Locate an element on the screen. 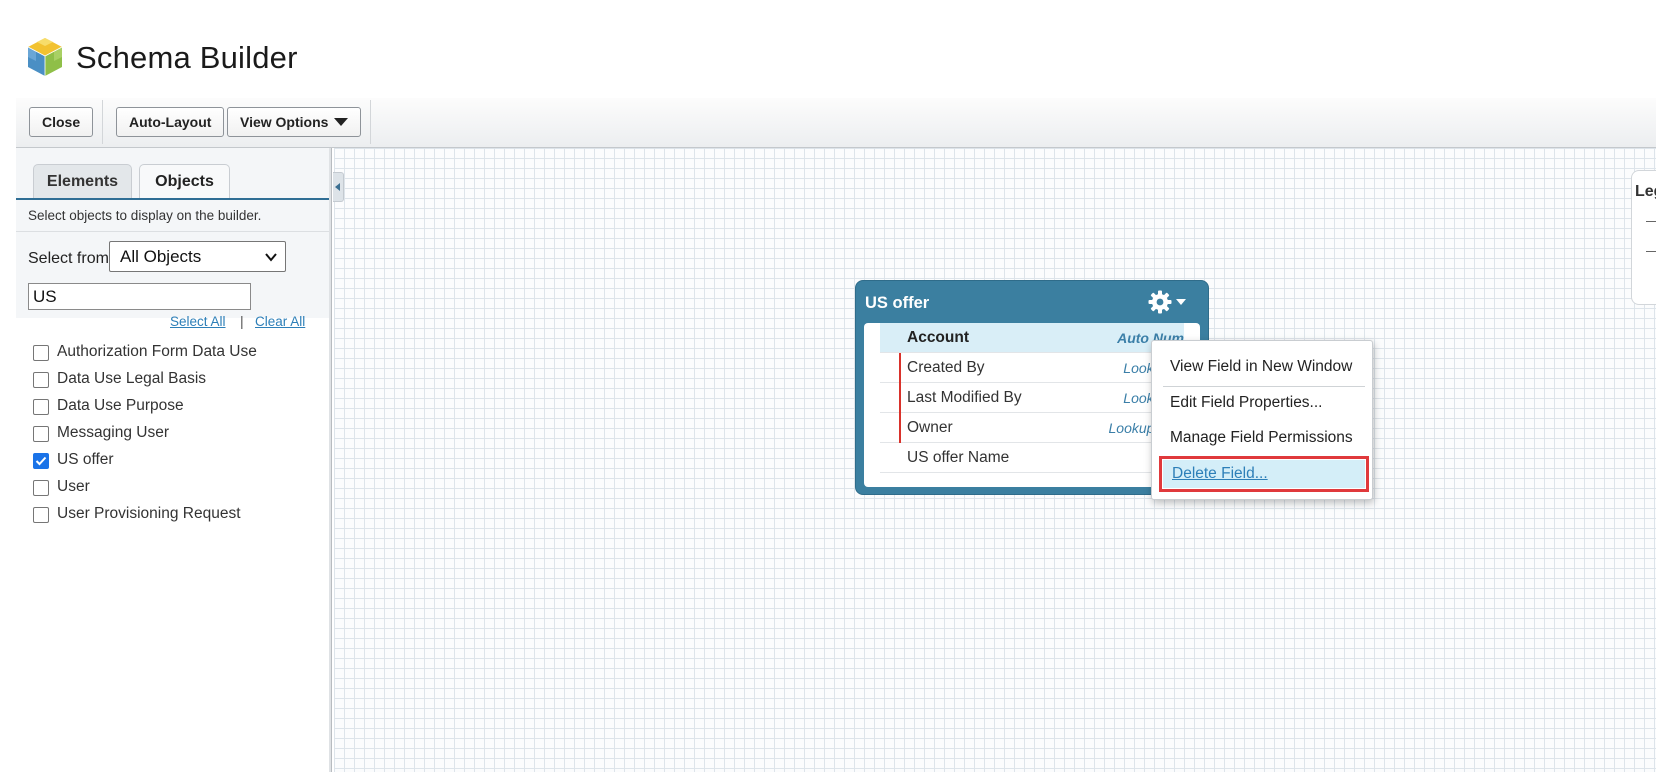  sidebar-splitter is located at coordinates (330, 460).